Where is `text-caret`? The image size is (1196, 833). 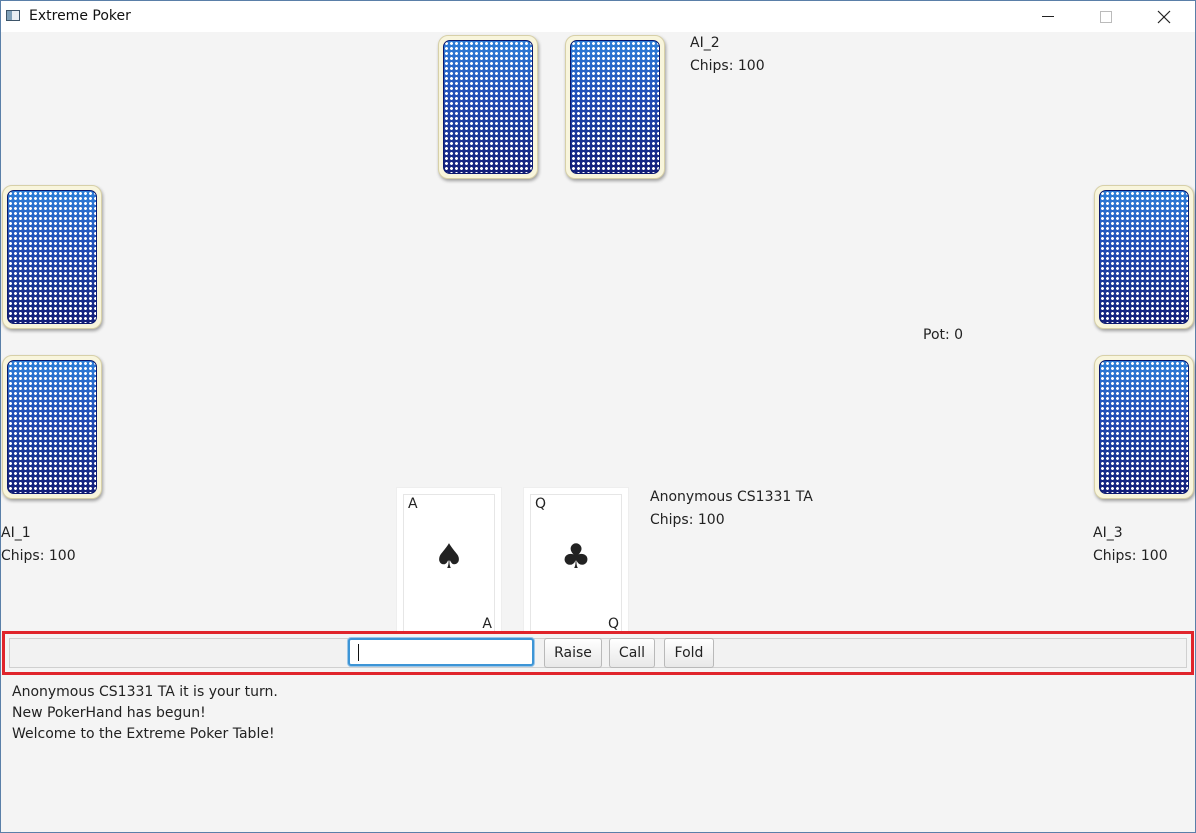 text-caret is located at coordinates (358, 652).